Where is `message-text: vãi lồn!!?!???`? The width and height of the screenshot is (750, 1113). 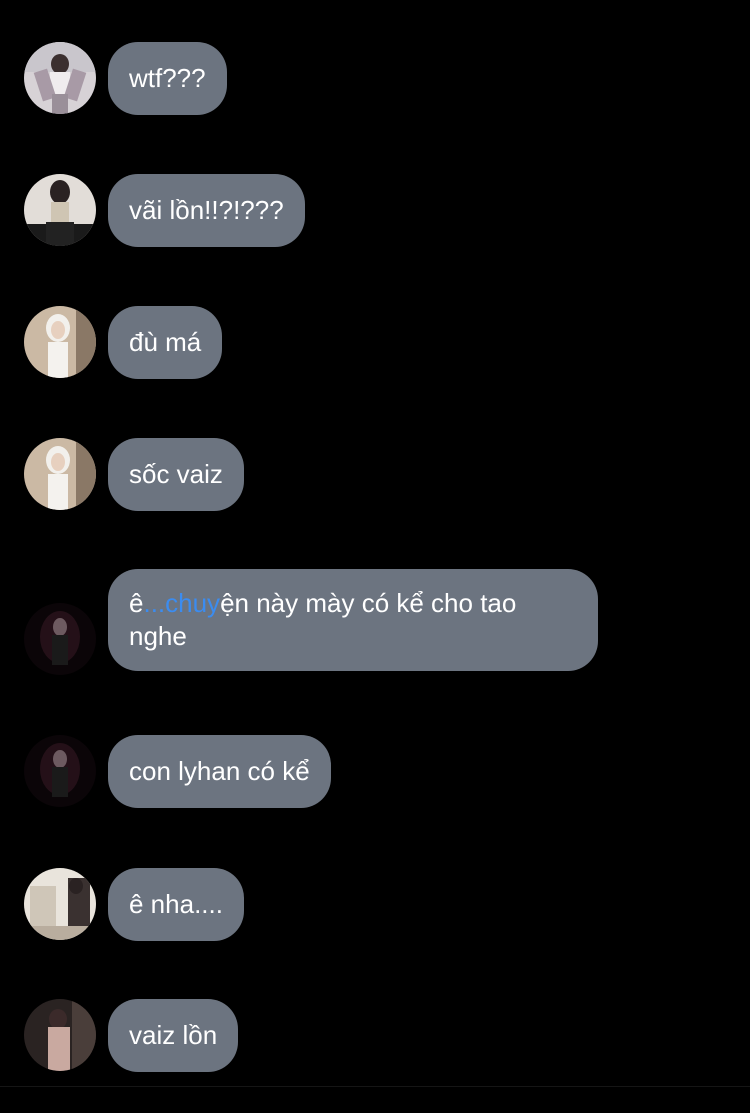
message-text: vãi lồn!!?!??? is located at coordinates (206, 210).